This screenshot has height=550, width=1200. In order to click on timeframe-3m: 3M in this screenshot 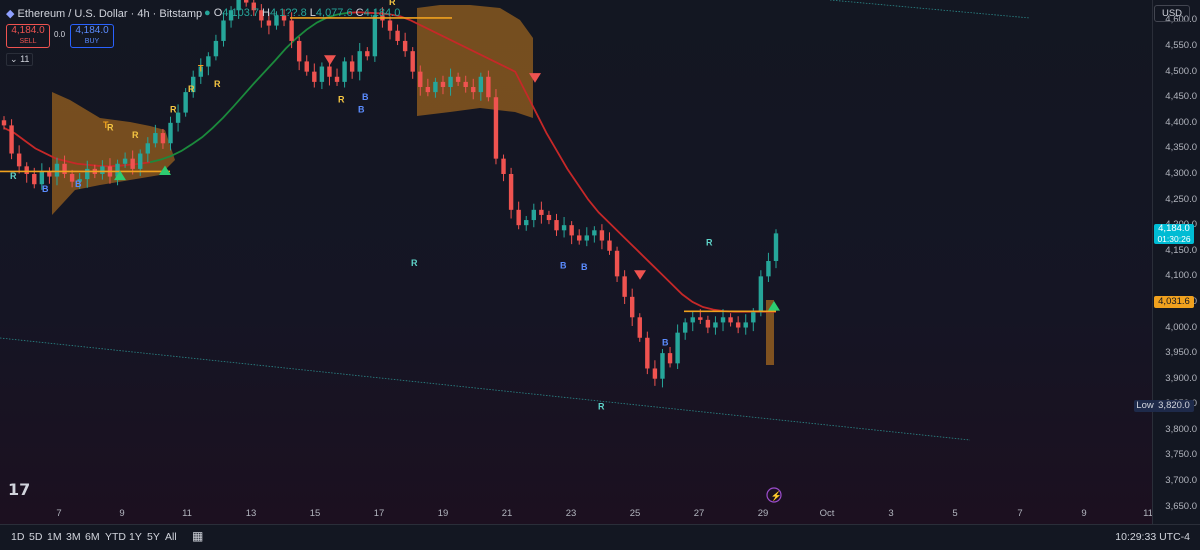, I will do `click(73, 537)`.